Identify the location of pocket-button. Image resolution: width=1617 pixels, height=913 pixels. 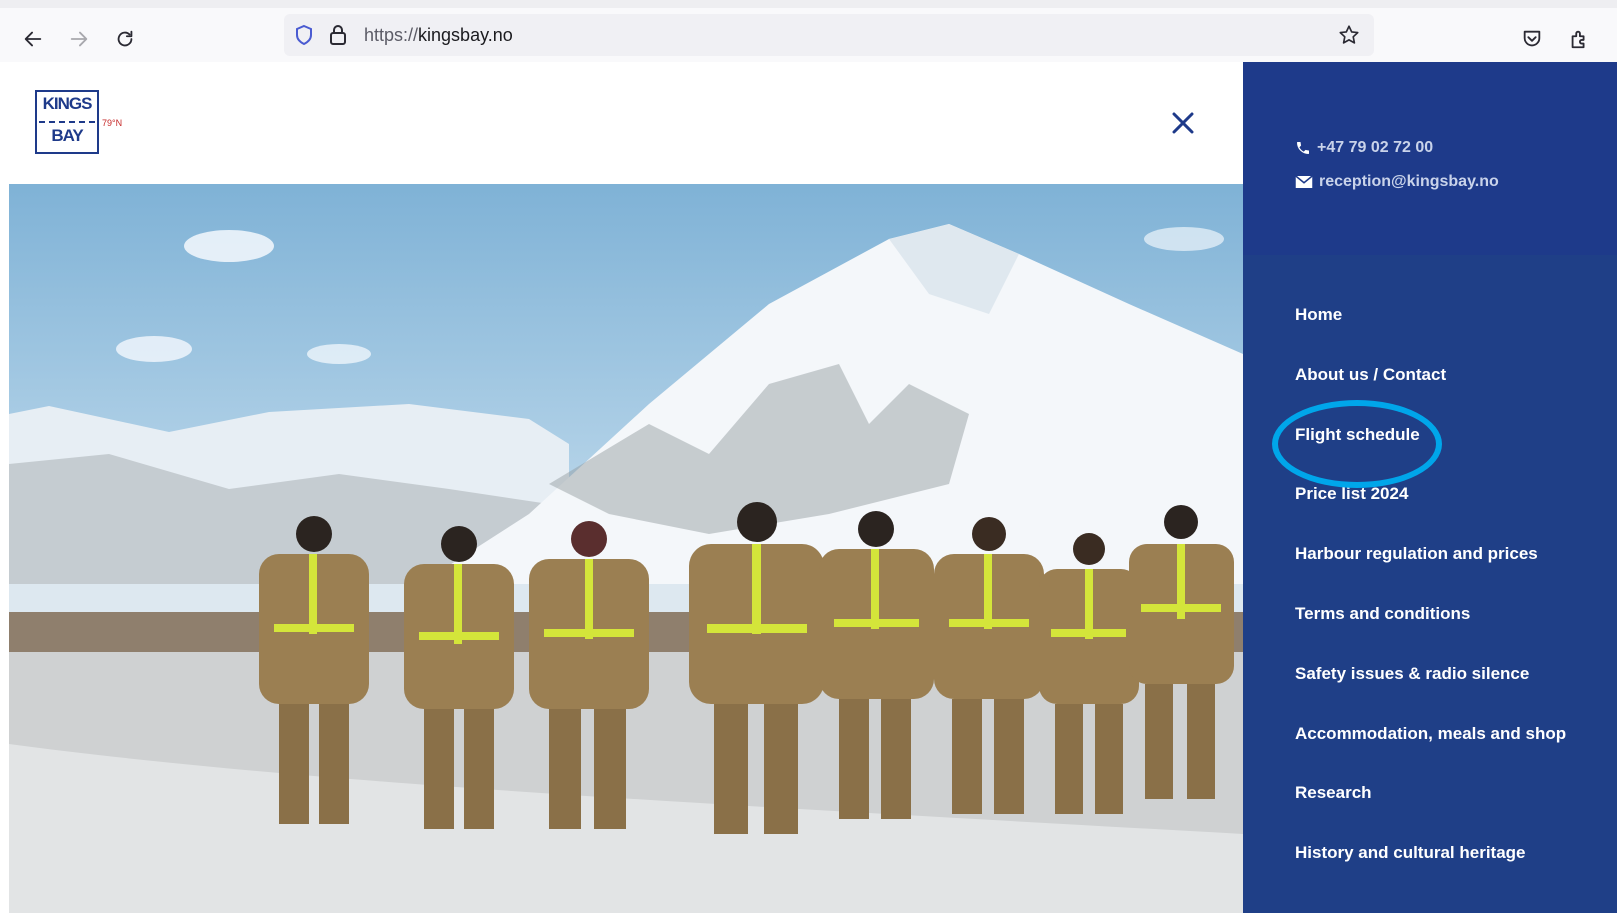
(1532, 39).